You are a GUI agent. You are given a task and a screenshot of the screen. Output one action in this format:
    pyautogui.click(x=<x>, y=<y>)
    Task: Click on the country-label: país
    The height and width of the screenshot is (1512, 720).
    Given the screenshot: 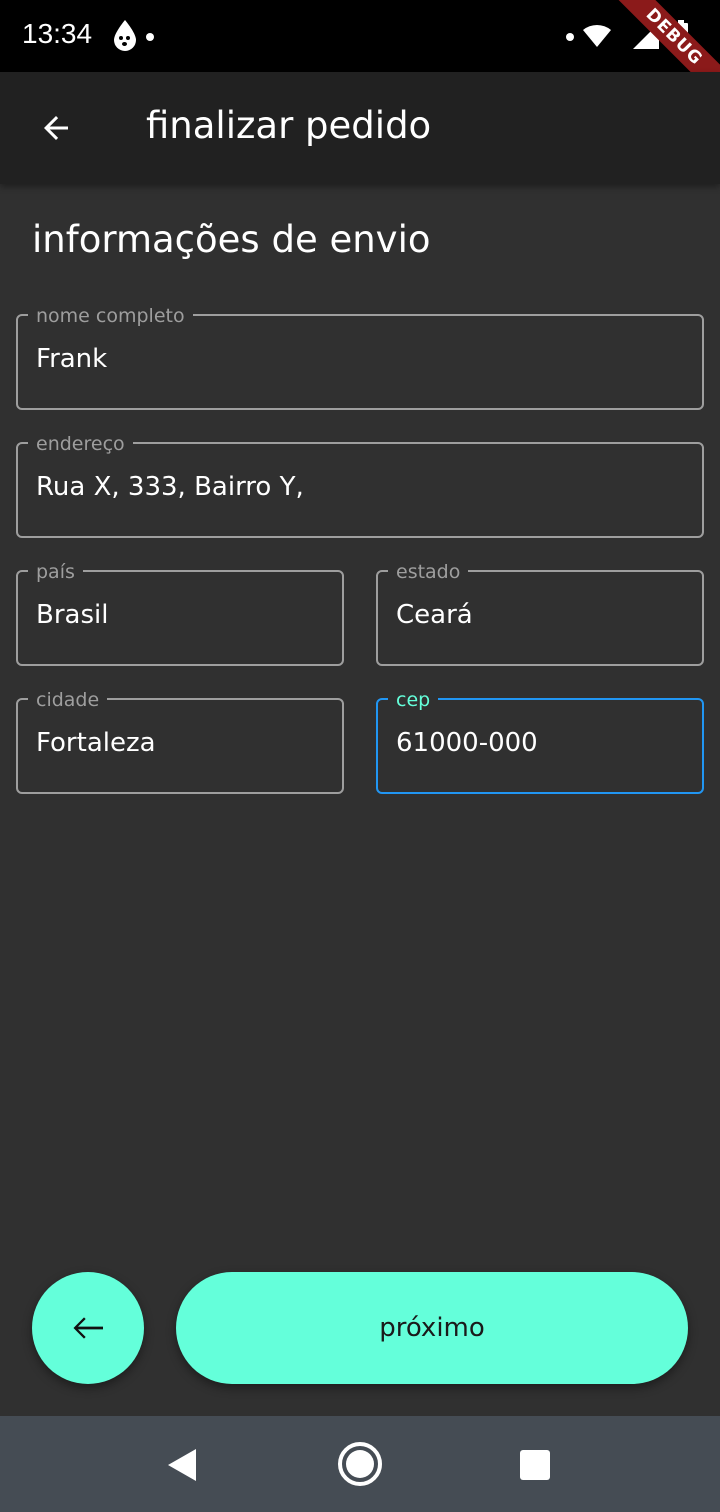 What is the action you would take?
    pyautogui.click(x=55, y=572)
    